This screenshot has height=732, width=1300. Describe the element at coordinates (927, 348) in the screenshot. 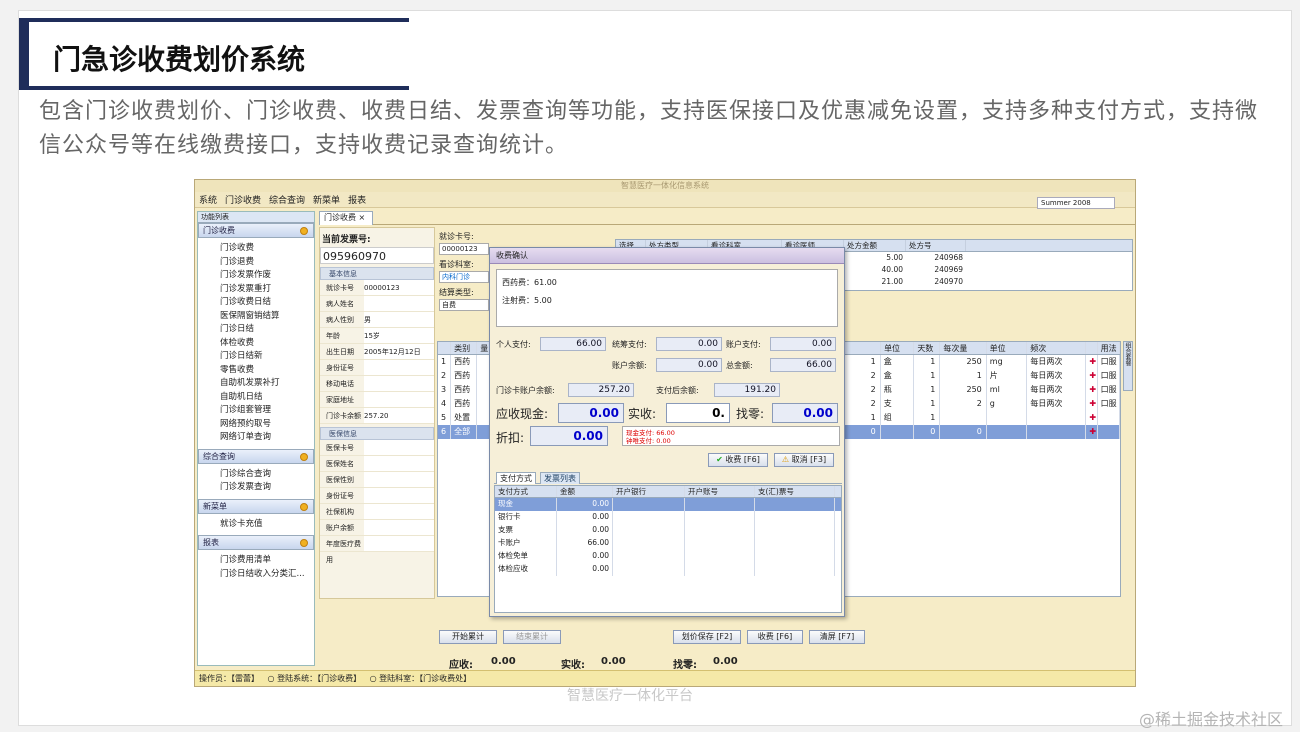

I see `column-header: 天数` at that location.